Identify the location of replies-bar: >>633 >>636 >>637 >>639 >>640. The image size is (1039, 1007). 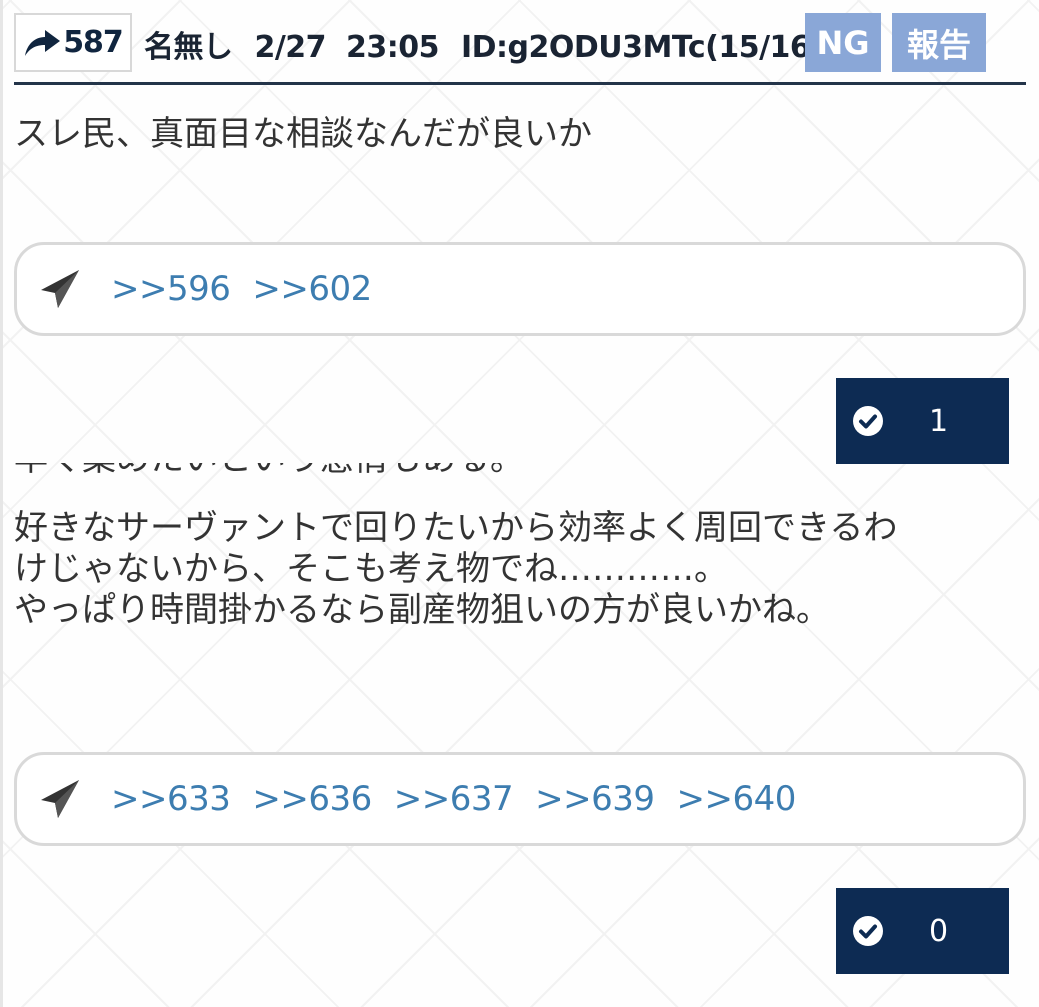
(520, 799).